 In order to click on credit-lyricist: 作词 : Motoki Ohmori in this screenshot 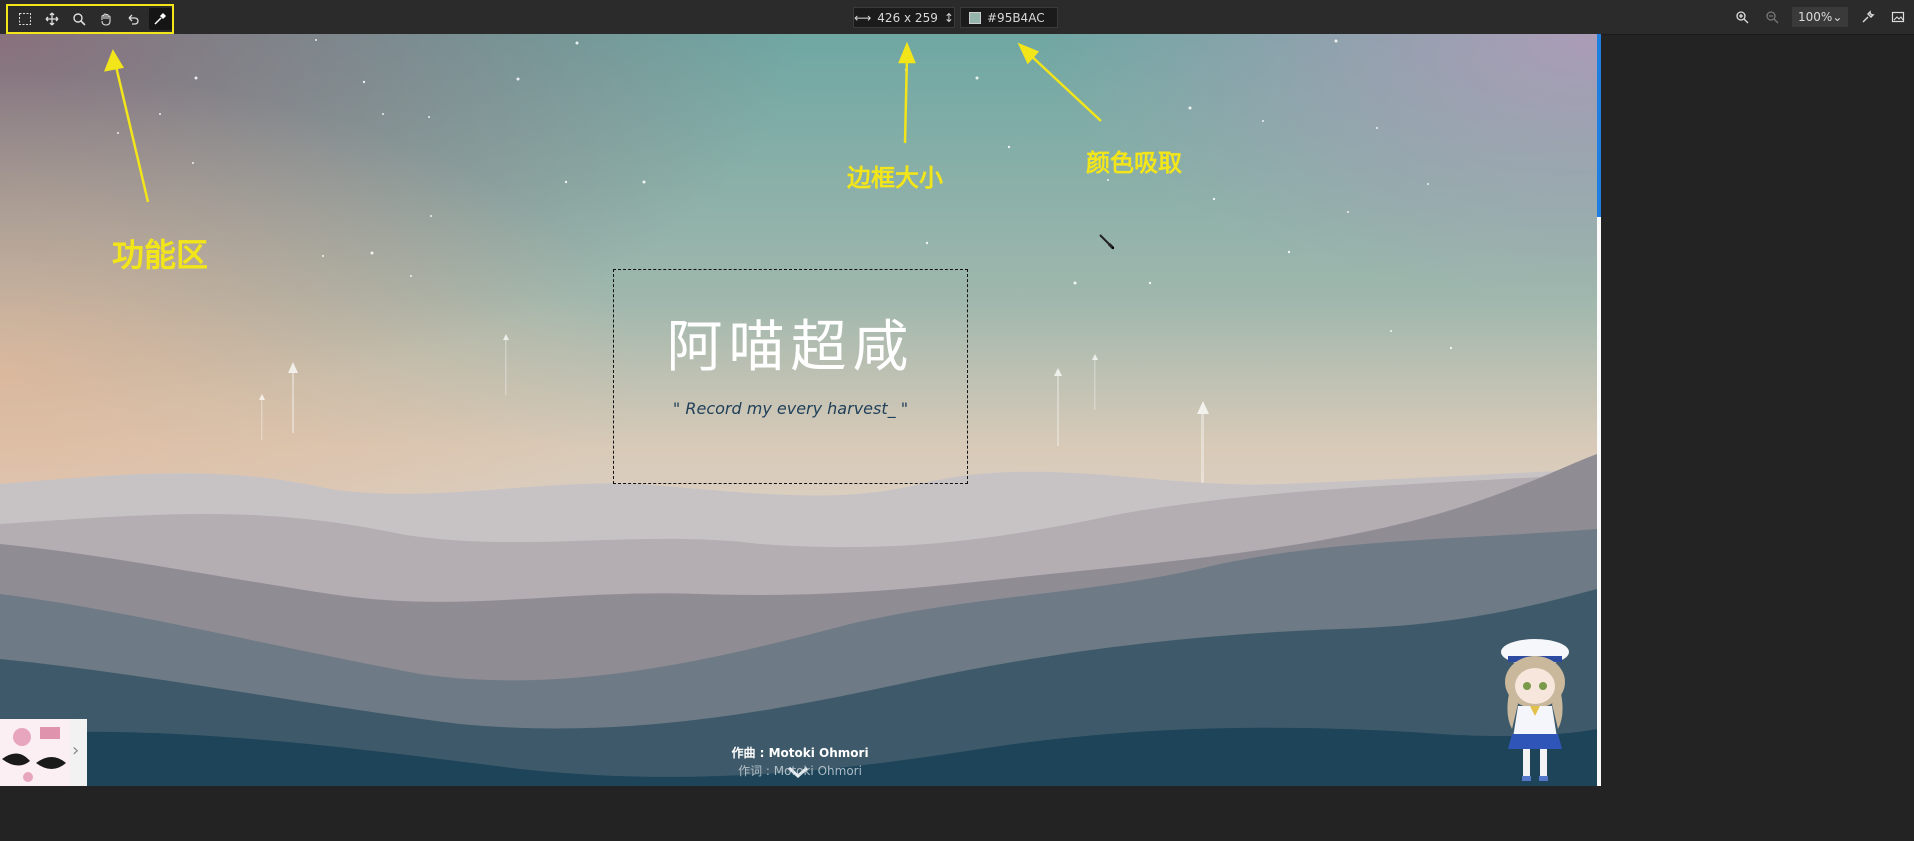, I will do `click(800, 771)`.